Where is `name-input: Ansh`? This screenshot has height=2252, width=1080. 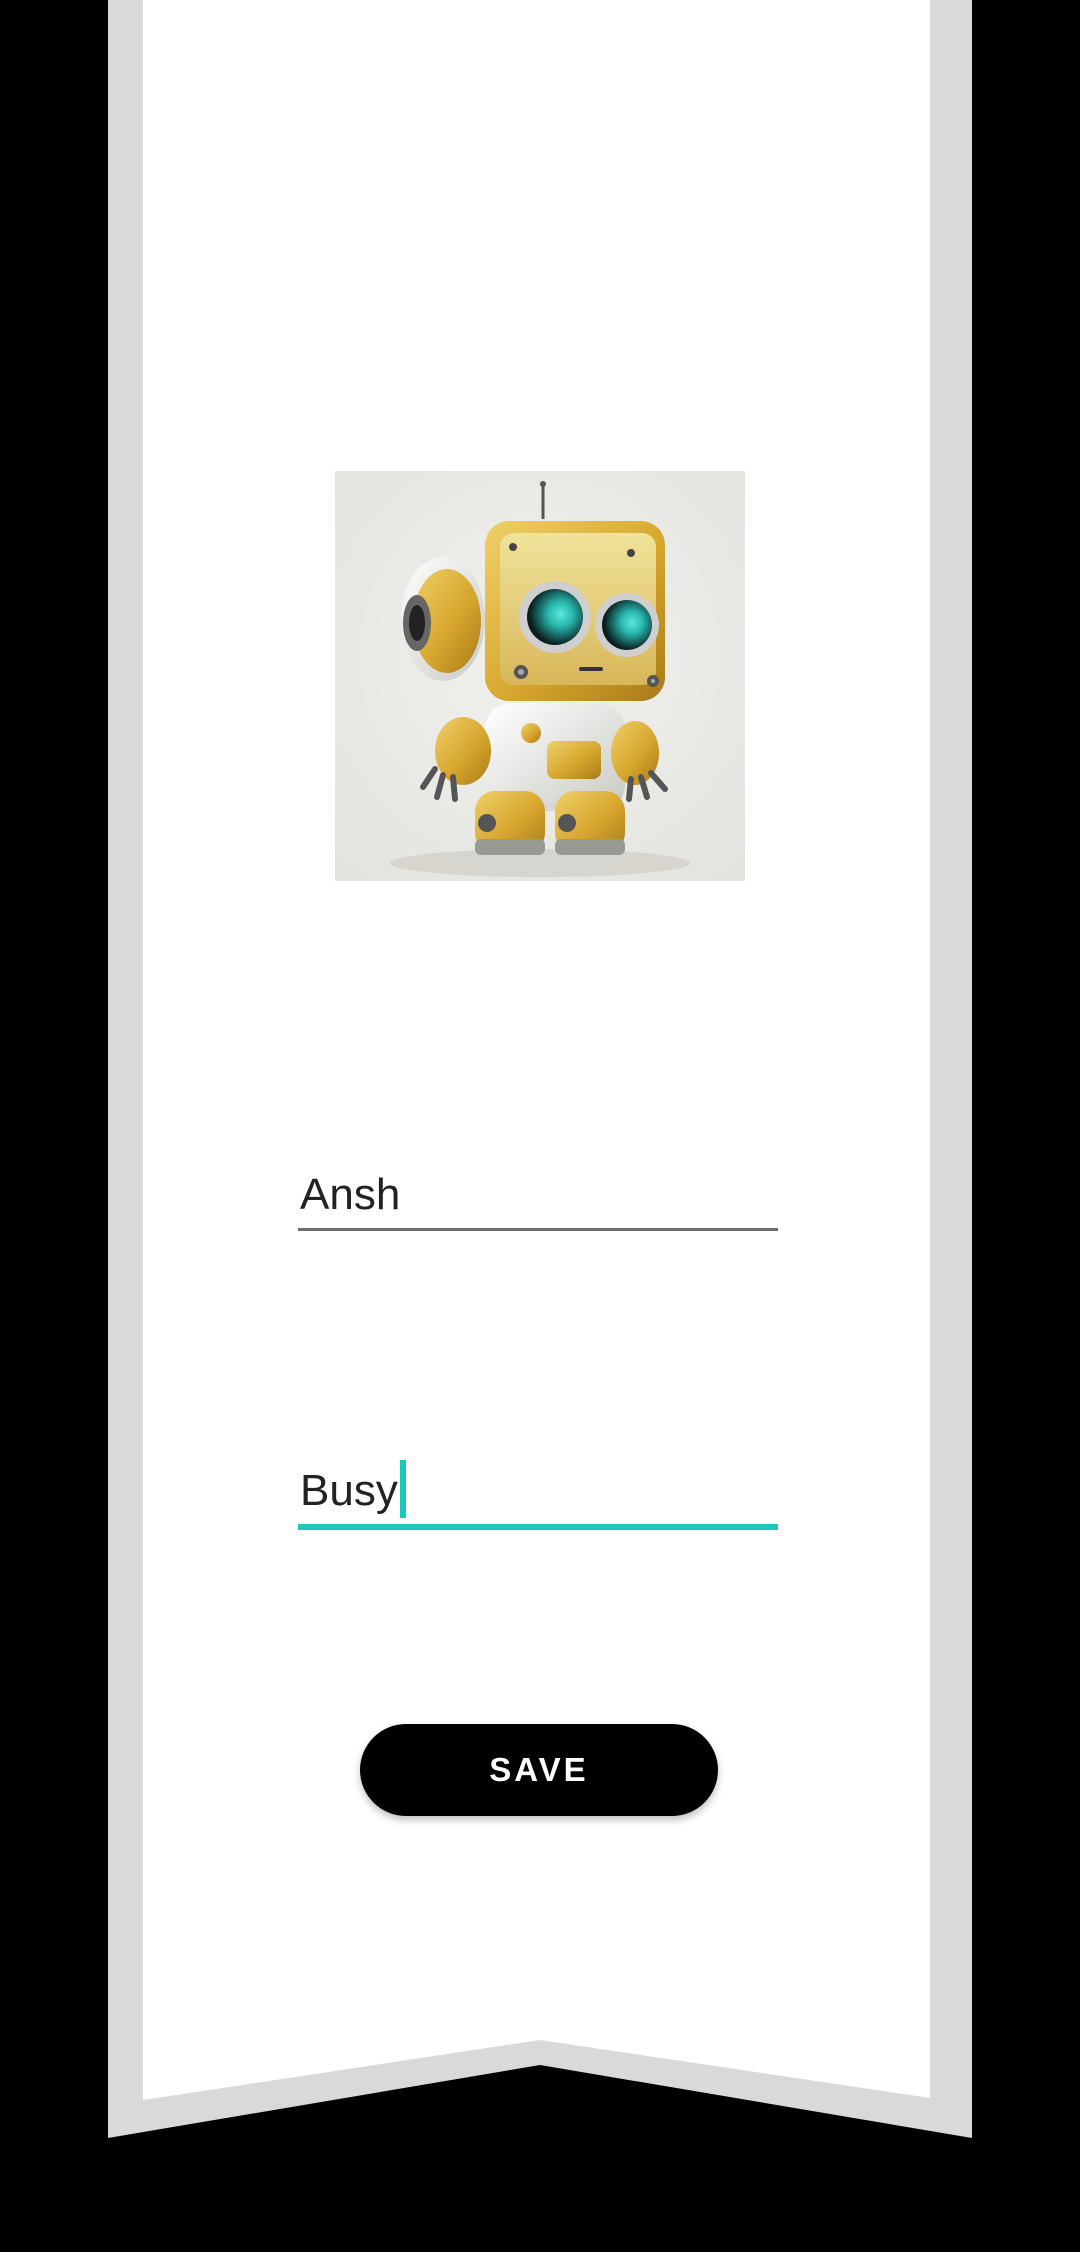
name-input: Ansh is located at coordinates (538, 1195).